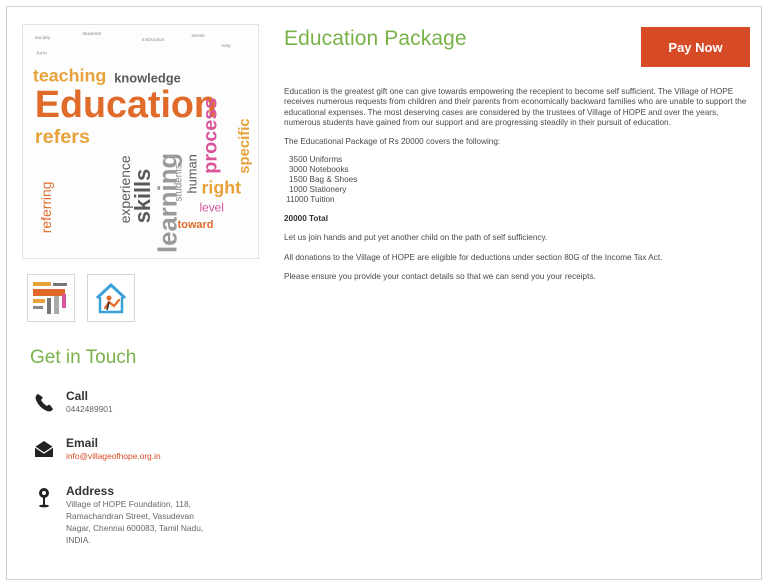  I want to click on address-line: Ramachandran Street, Vasudevan, so click(130, 516).